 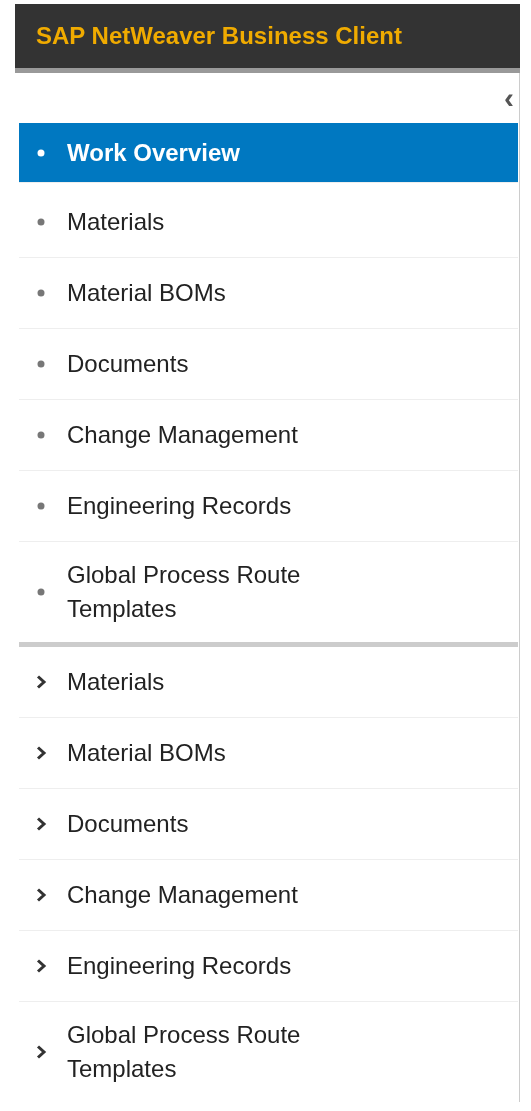 What do you see at coordinates (268, 153) in the screenshot?
I see `navigation-item: Work Overview` at bounding box center [268, 153].